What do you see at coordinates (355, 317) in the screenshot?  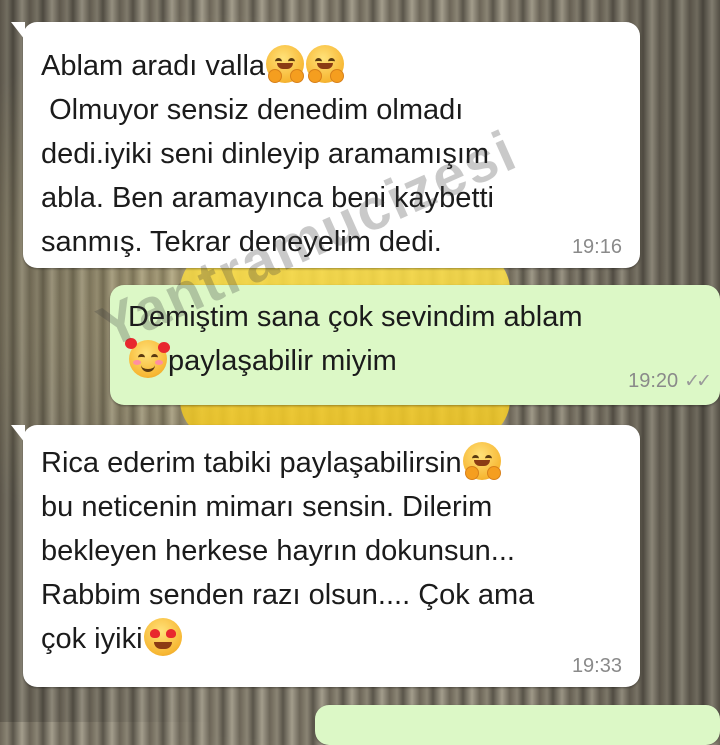 I see `message-line: Demiştim sana çok sevindim ablam` at bounding box center [355, 317].